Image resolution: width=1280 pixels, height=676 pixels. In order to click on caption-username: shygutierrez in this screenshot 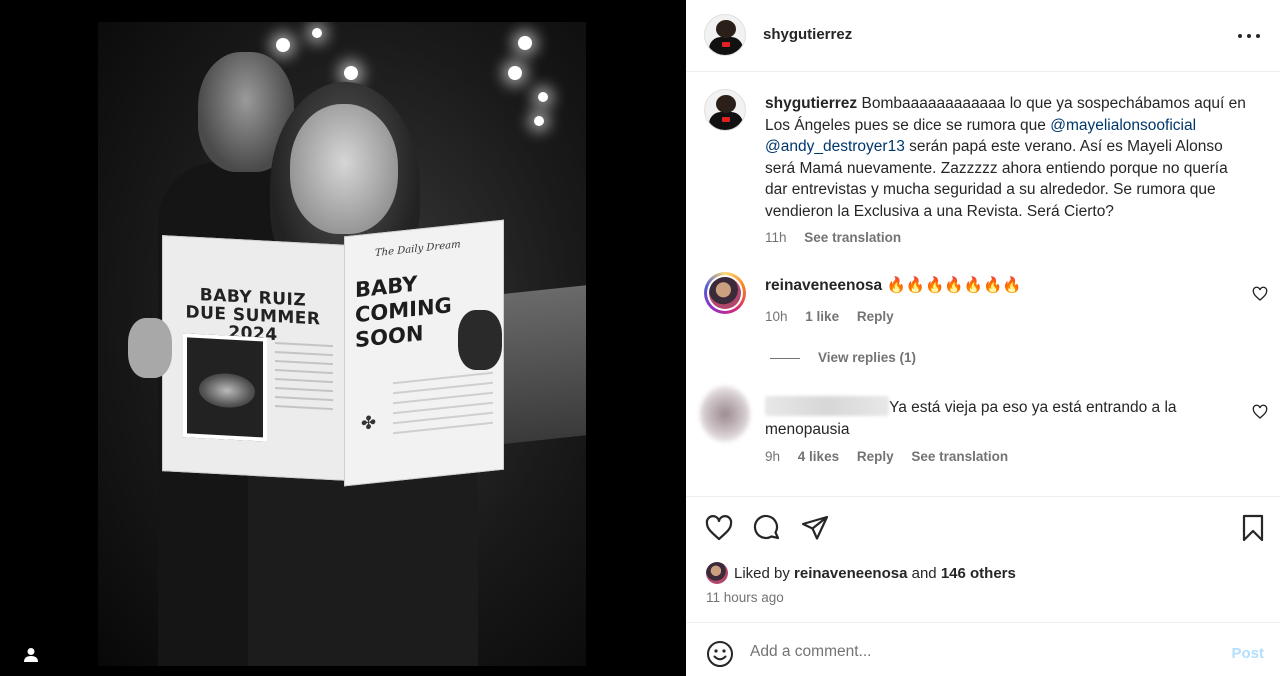, I will do `click(811, 103)`.